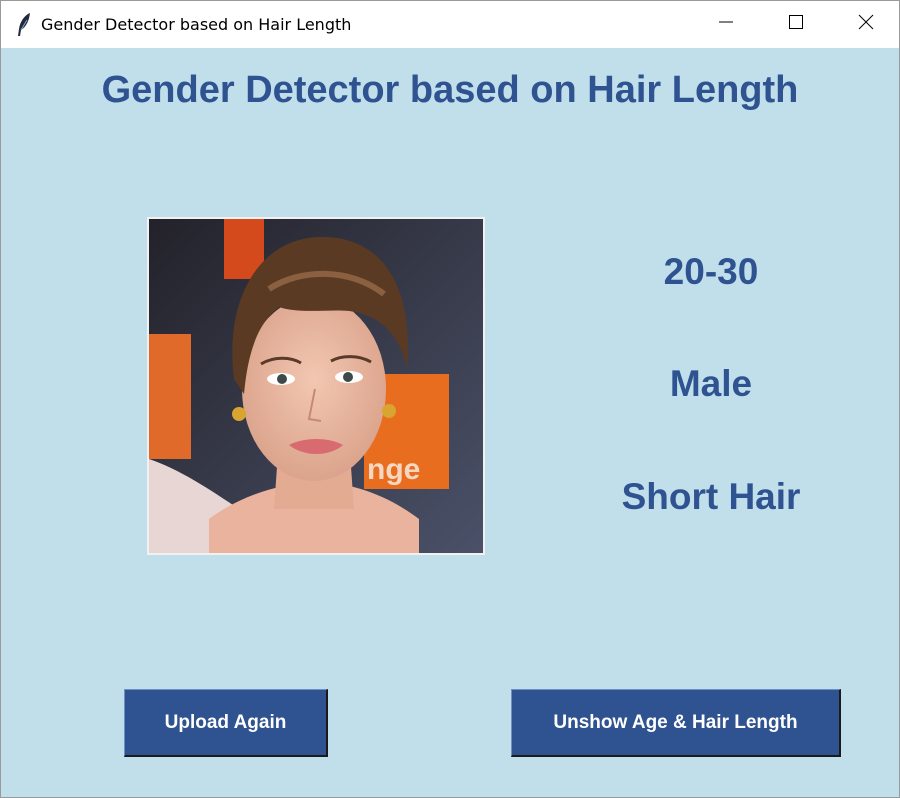  I want to click on upload-again-button: Upload Again, so click(226, 723).